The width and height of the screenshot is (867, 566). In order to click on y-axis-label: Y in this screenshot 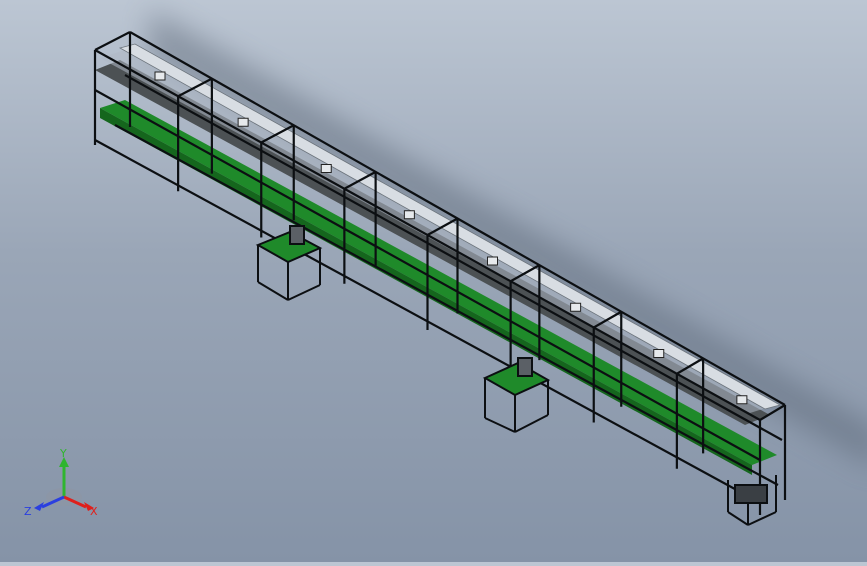, I will do `click(63, 453)`.